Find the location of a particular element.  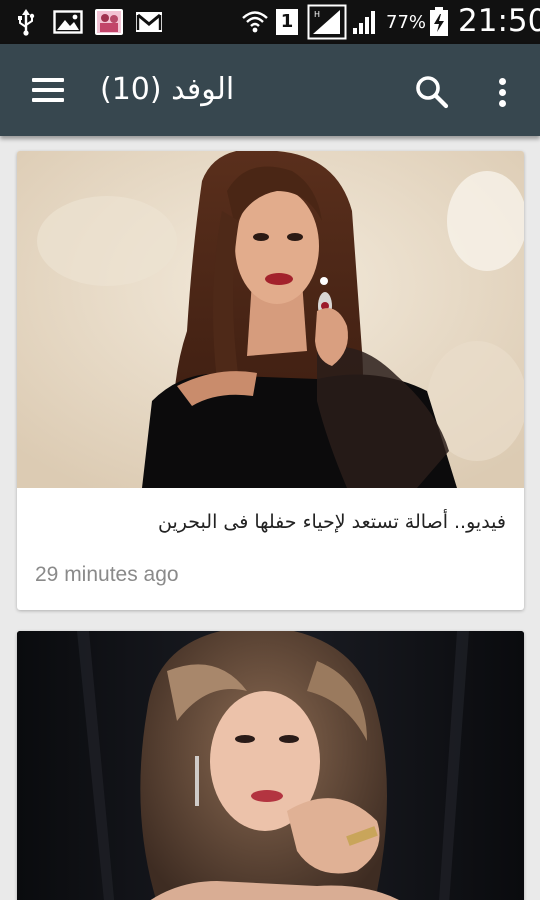

menu-button is located at coordinates (48, 90).